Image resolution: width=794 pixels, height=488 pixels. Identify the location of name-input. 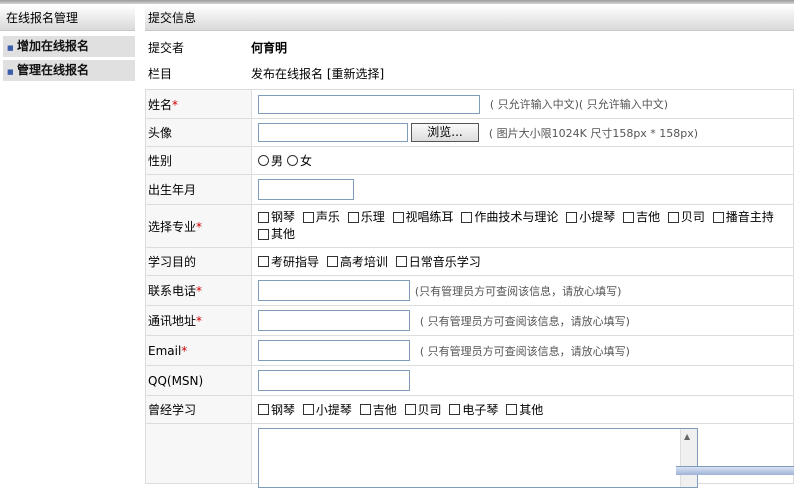
(369, 104).